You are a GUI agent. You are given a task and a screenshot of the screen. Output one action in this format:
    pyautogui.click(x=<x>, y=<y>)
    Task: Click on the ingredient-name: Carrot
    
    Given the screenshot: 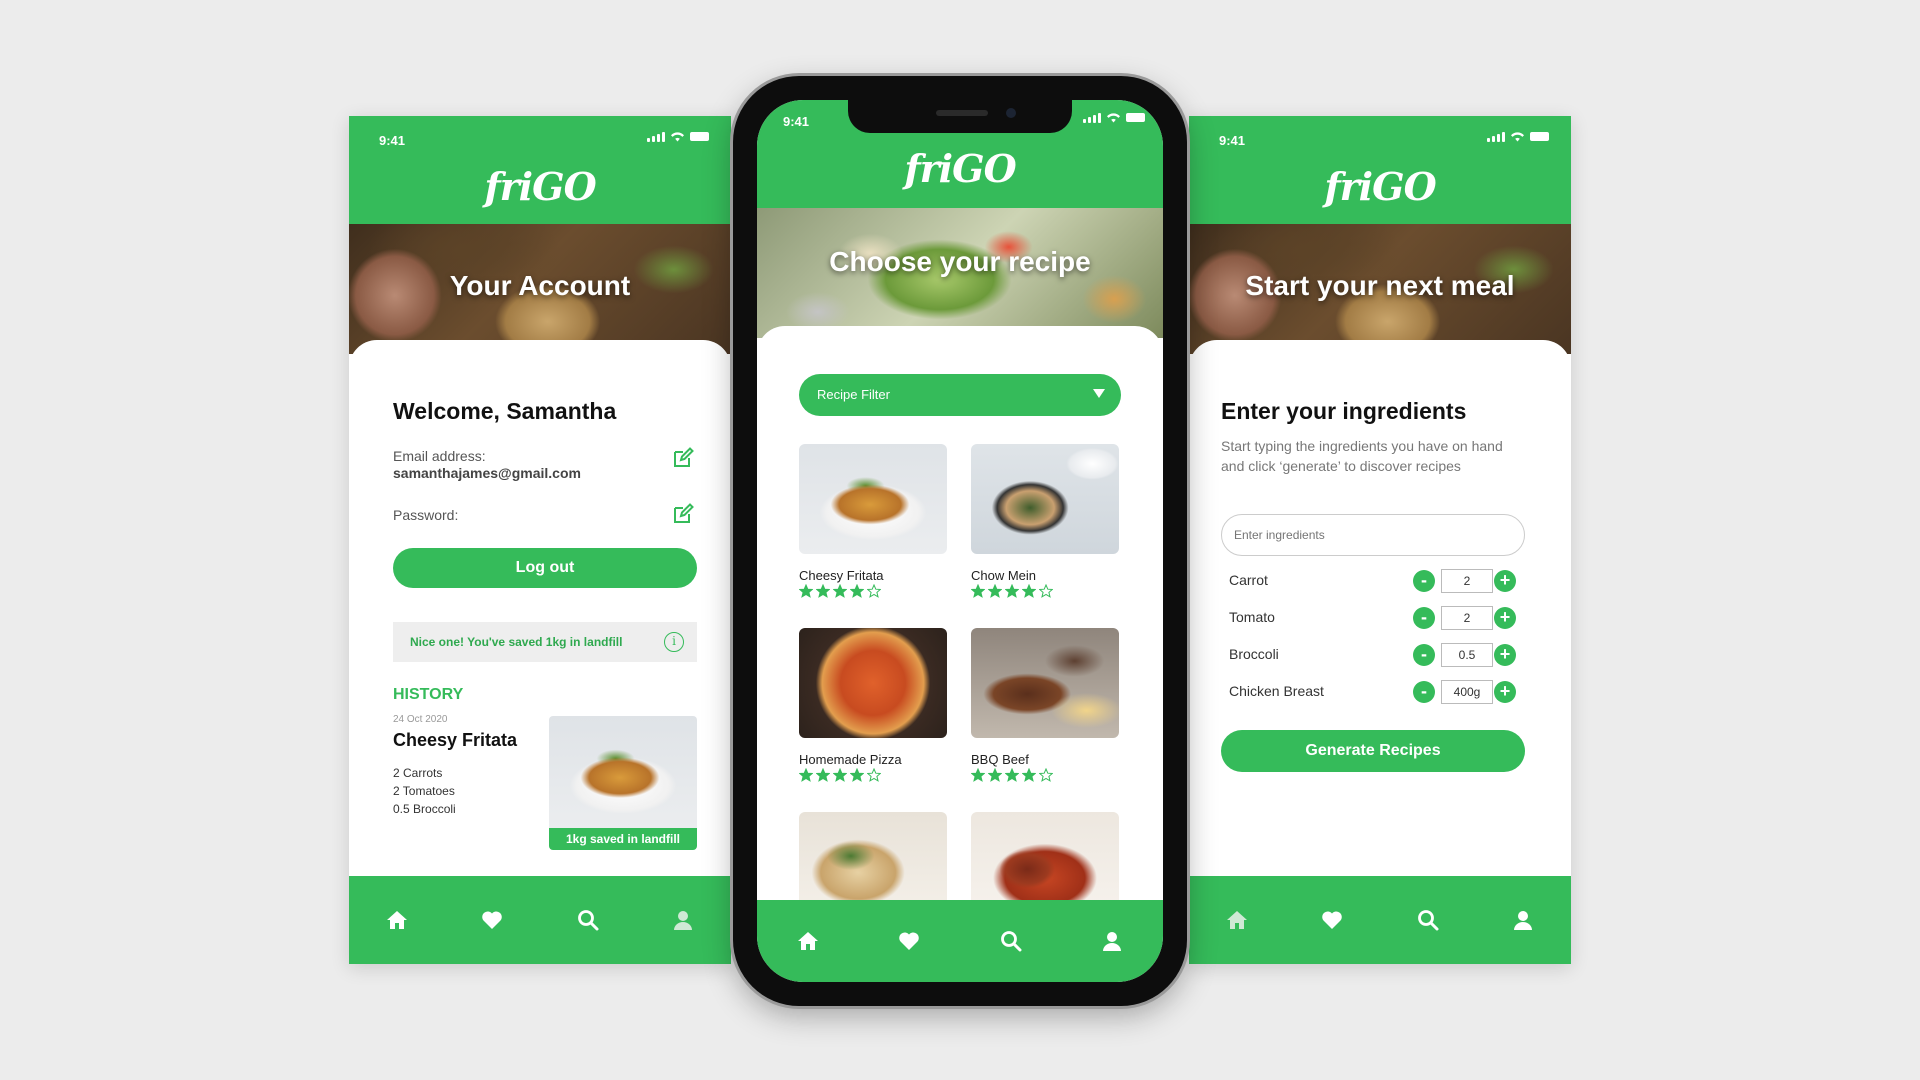 What is the action you would take?
    pyautogui.click(x=1248, y=580)
    